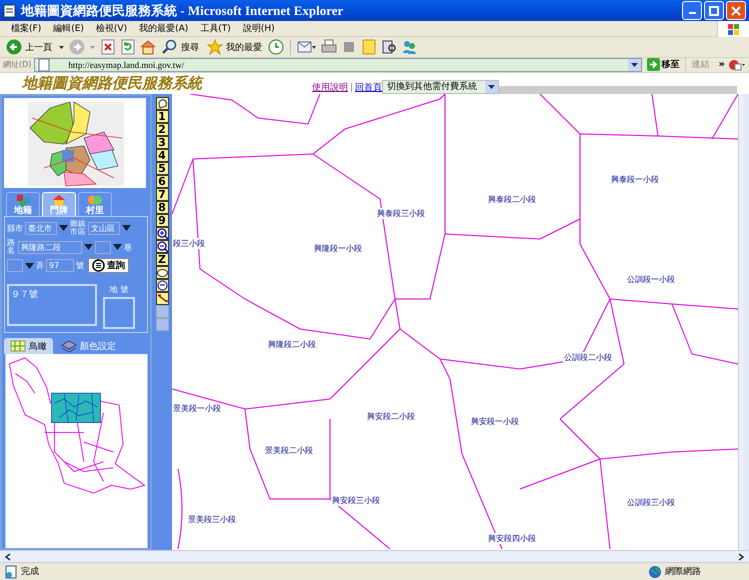  I want to click on zoom-in-button, so click(162, 233).